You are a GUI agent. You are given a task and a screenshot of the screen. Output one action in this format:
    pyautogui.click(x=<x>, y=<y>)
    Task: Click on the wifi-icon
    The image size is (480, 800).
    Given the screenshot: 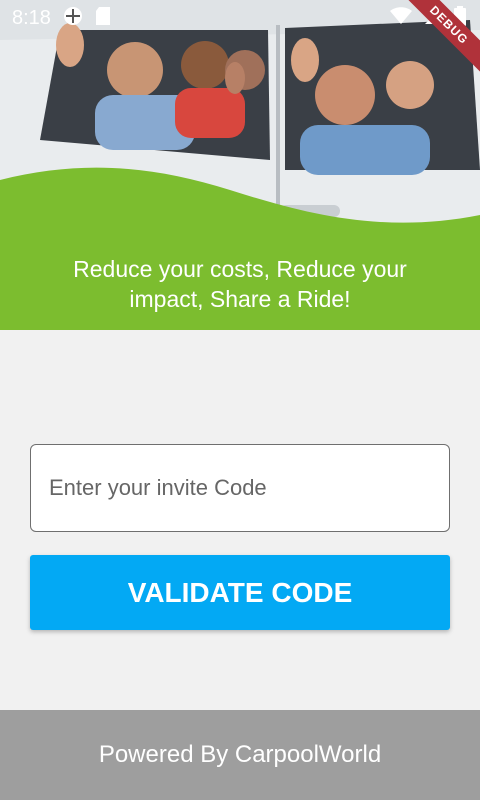 What is the action you would take?
    pyautogui.click(x=401, y=18)
    